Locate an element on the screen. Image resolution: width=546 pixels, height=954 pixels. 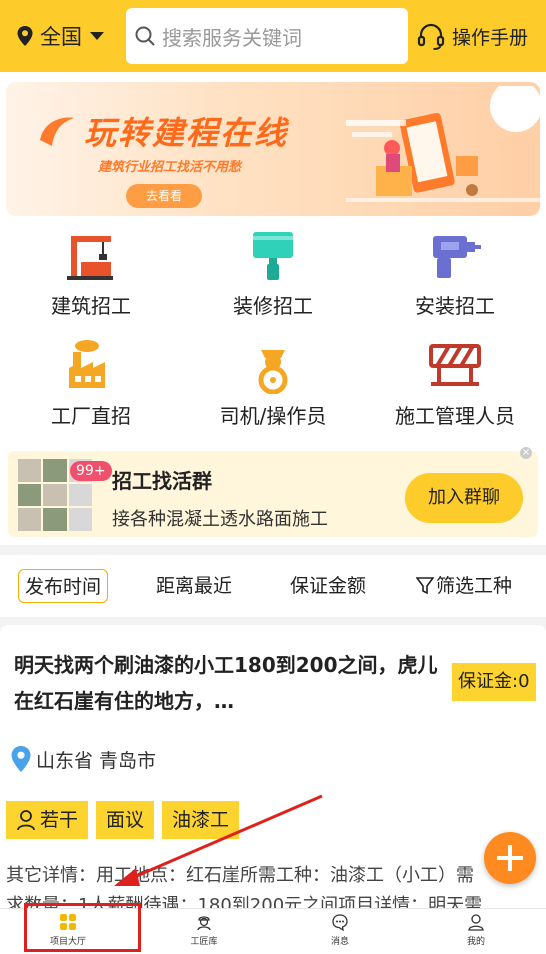
annotation-highlight-box is located at coordinates (82, 927).